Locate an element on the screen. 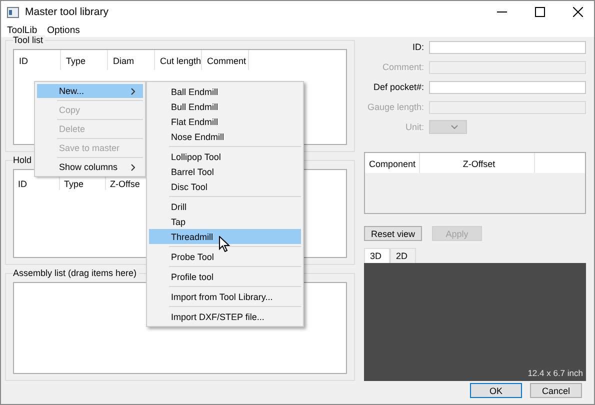  field-label: Def pocket#: is located at coordinates (398, 87).